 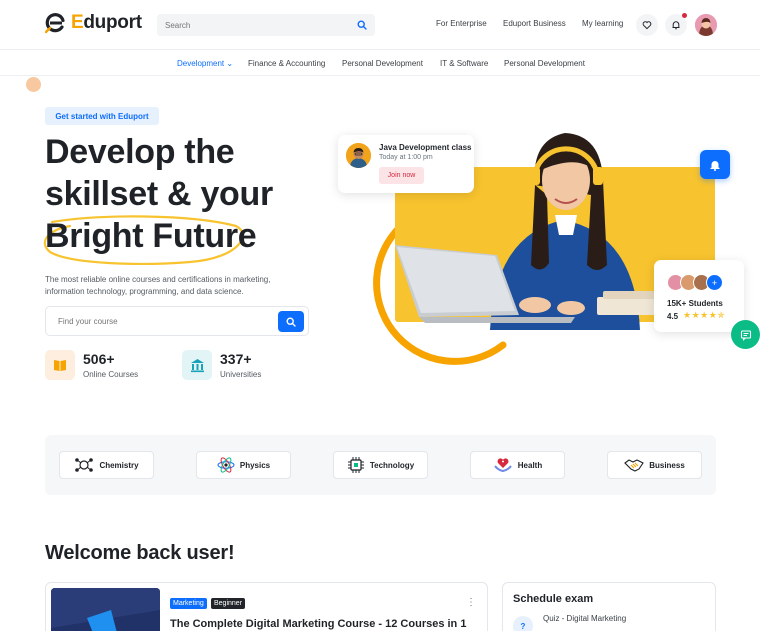 I want to click on atom-icon, so click(x=226, y=465).